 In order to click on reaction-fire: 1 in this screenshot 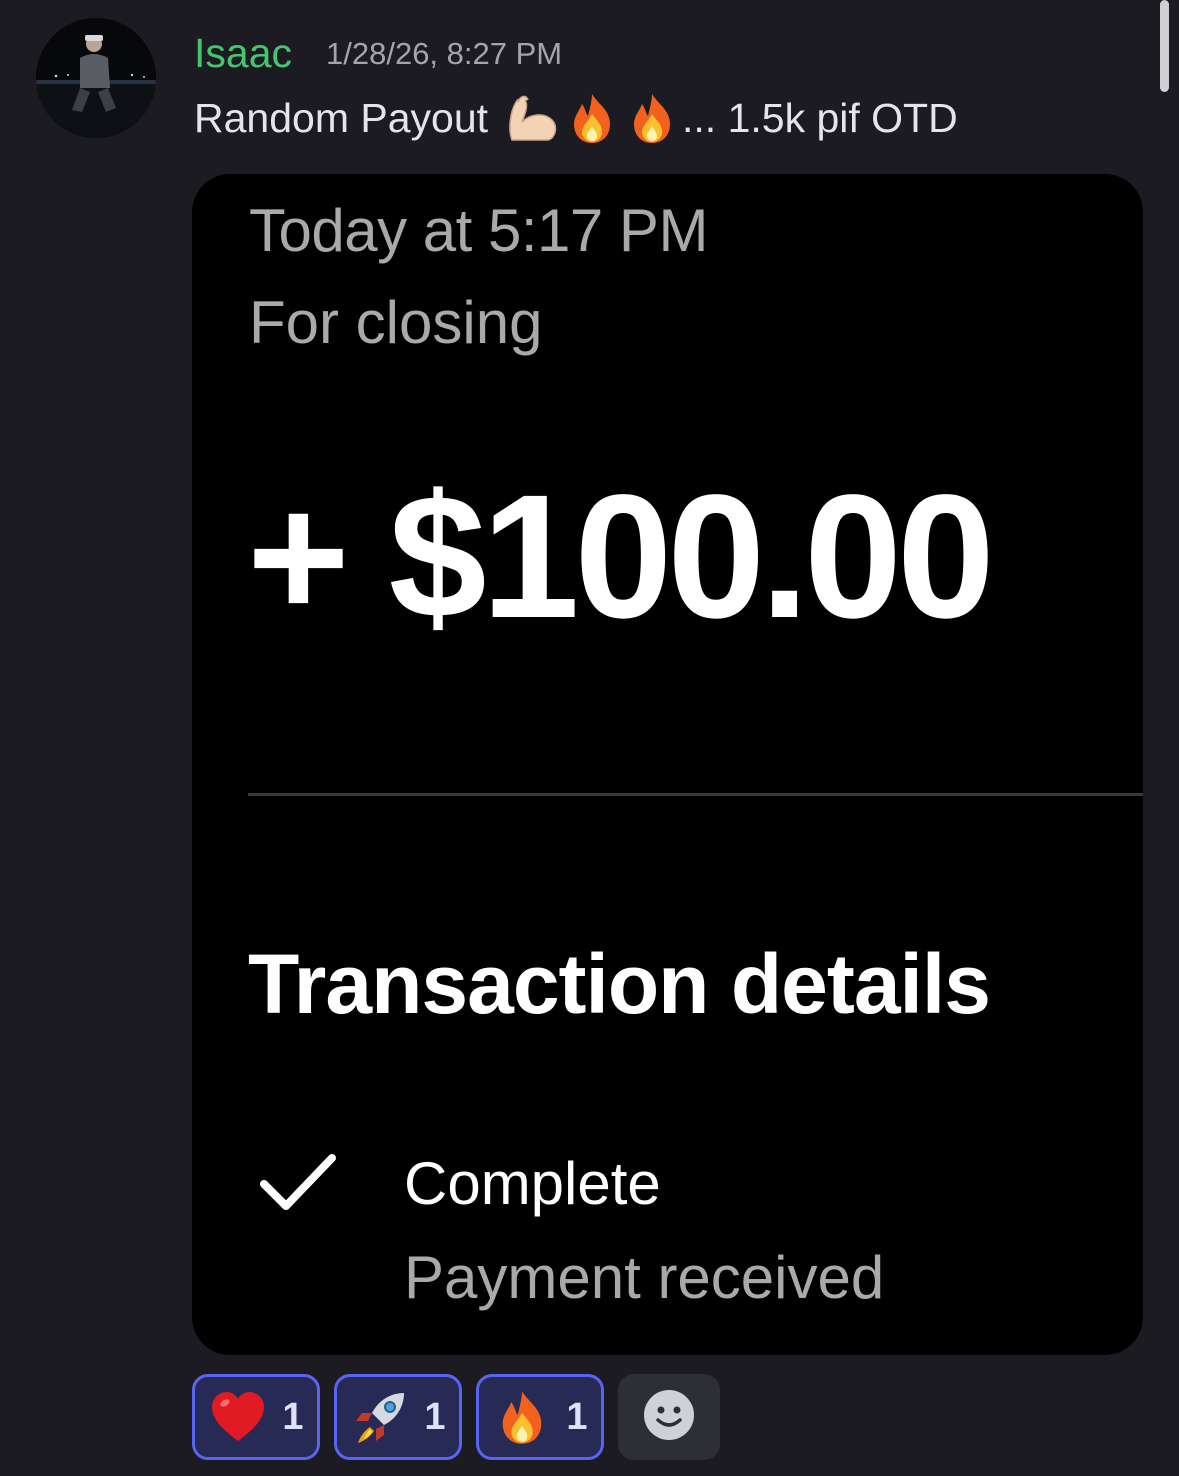, I will do `click(540, 1417)`.